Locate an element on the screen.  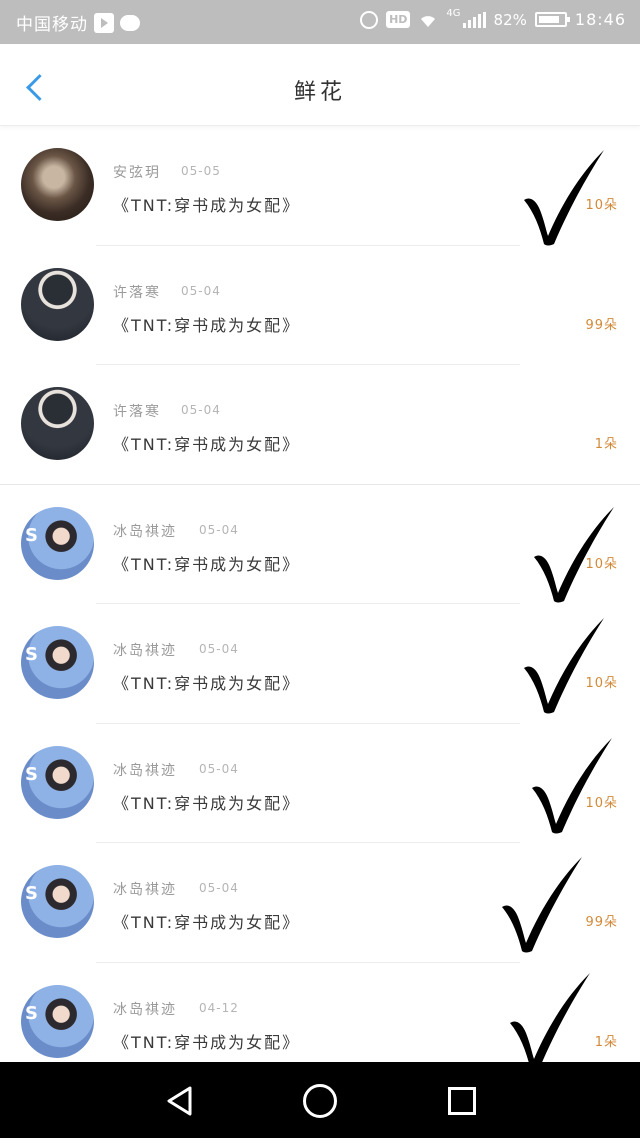
user-name: 安弦玥 is located at coordinates (137, 173).